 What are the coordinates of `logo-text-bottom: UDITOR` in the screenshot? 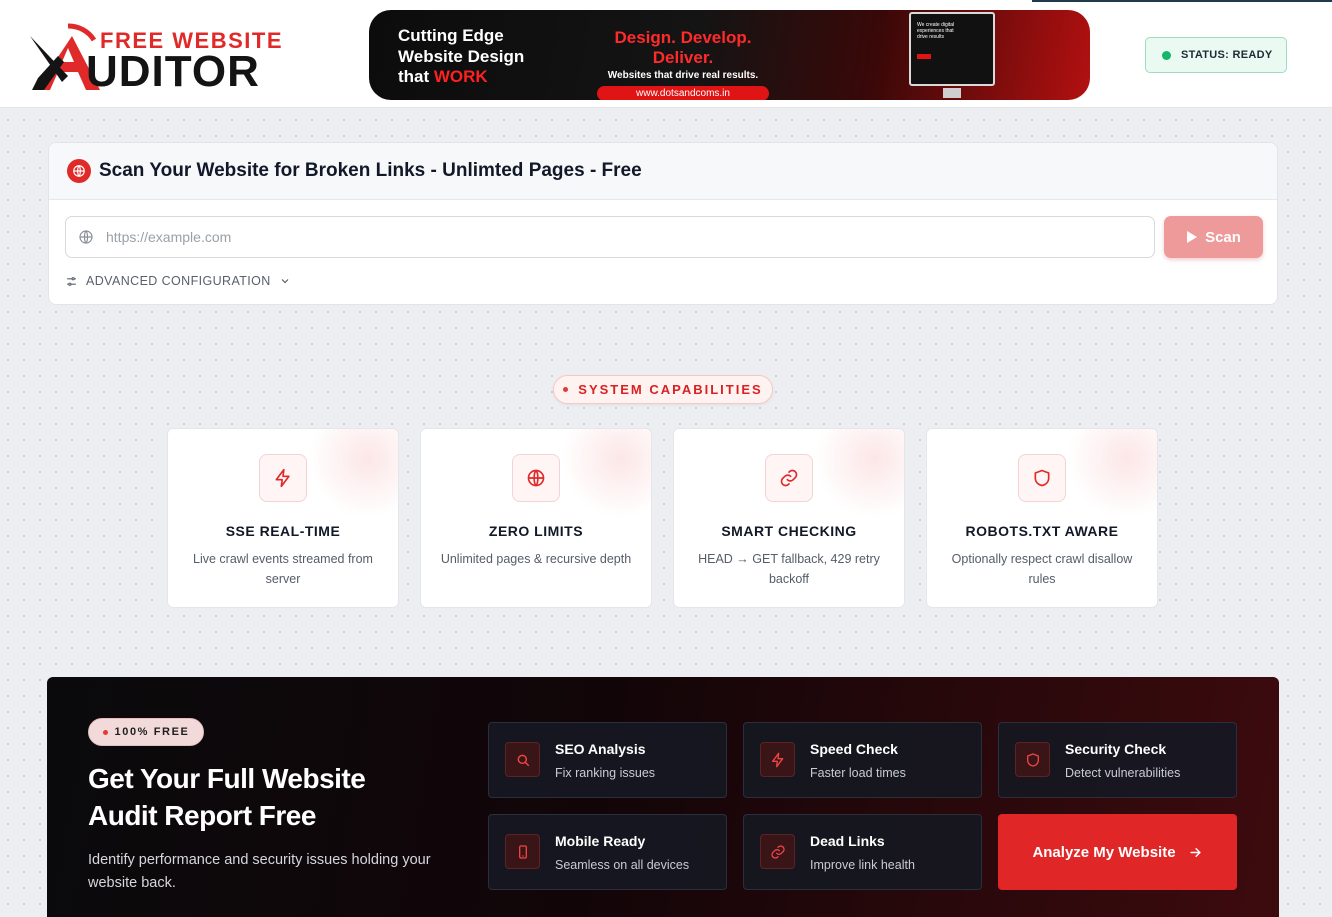 It's located at (173, 71).